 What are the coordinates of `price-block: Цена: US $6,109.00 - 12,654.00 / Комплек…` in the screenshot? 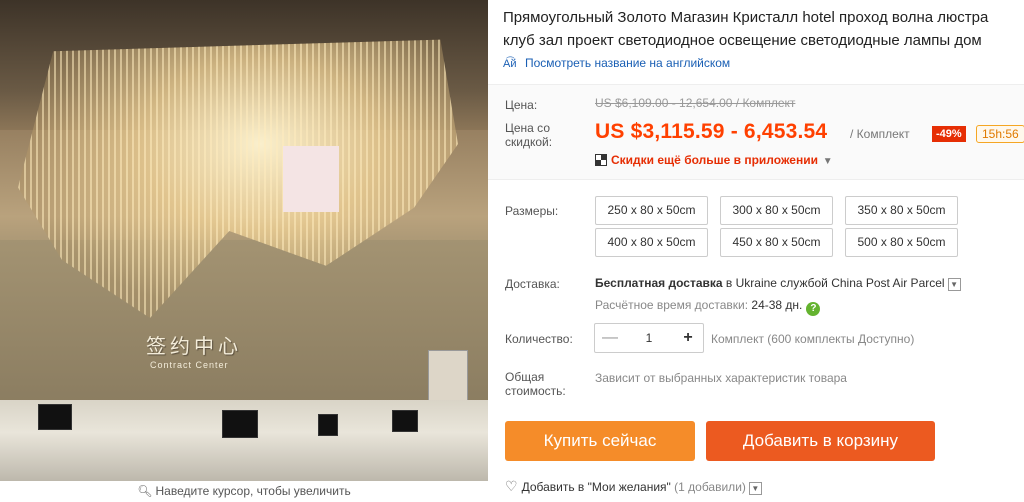 It's located at (756, 132).